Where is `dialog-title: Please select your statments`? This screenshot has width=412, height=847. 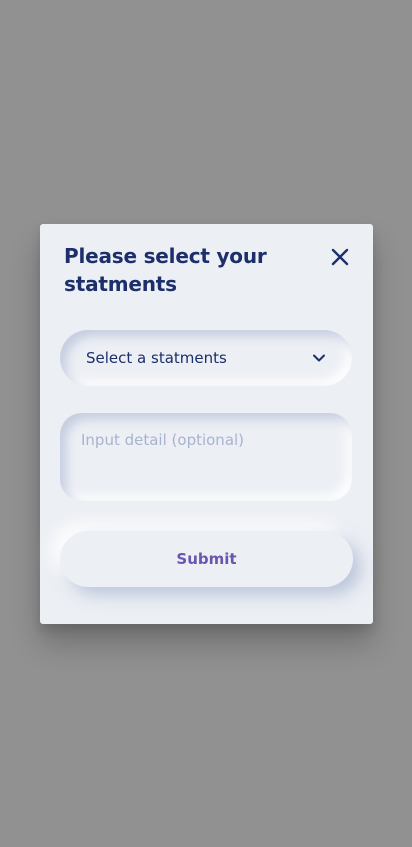 dialog-title: Please select your statments is located at coordinates (165, 270).